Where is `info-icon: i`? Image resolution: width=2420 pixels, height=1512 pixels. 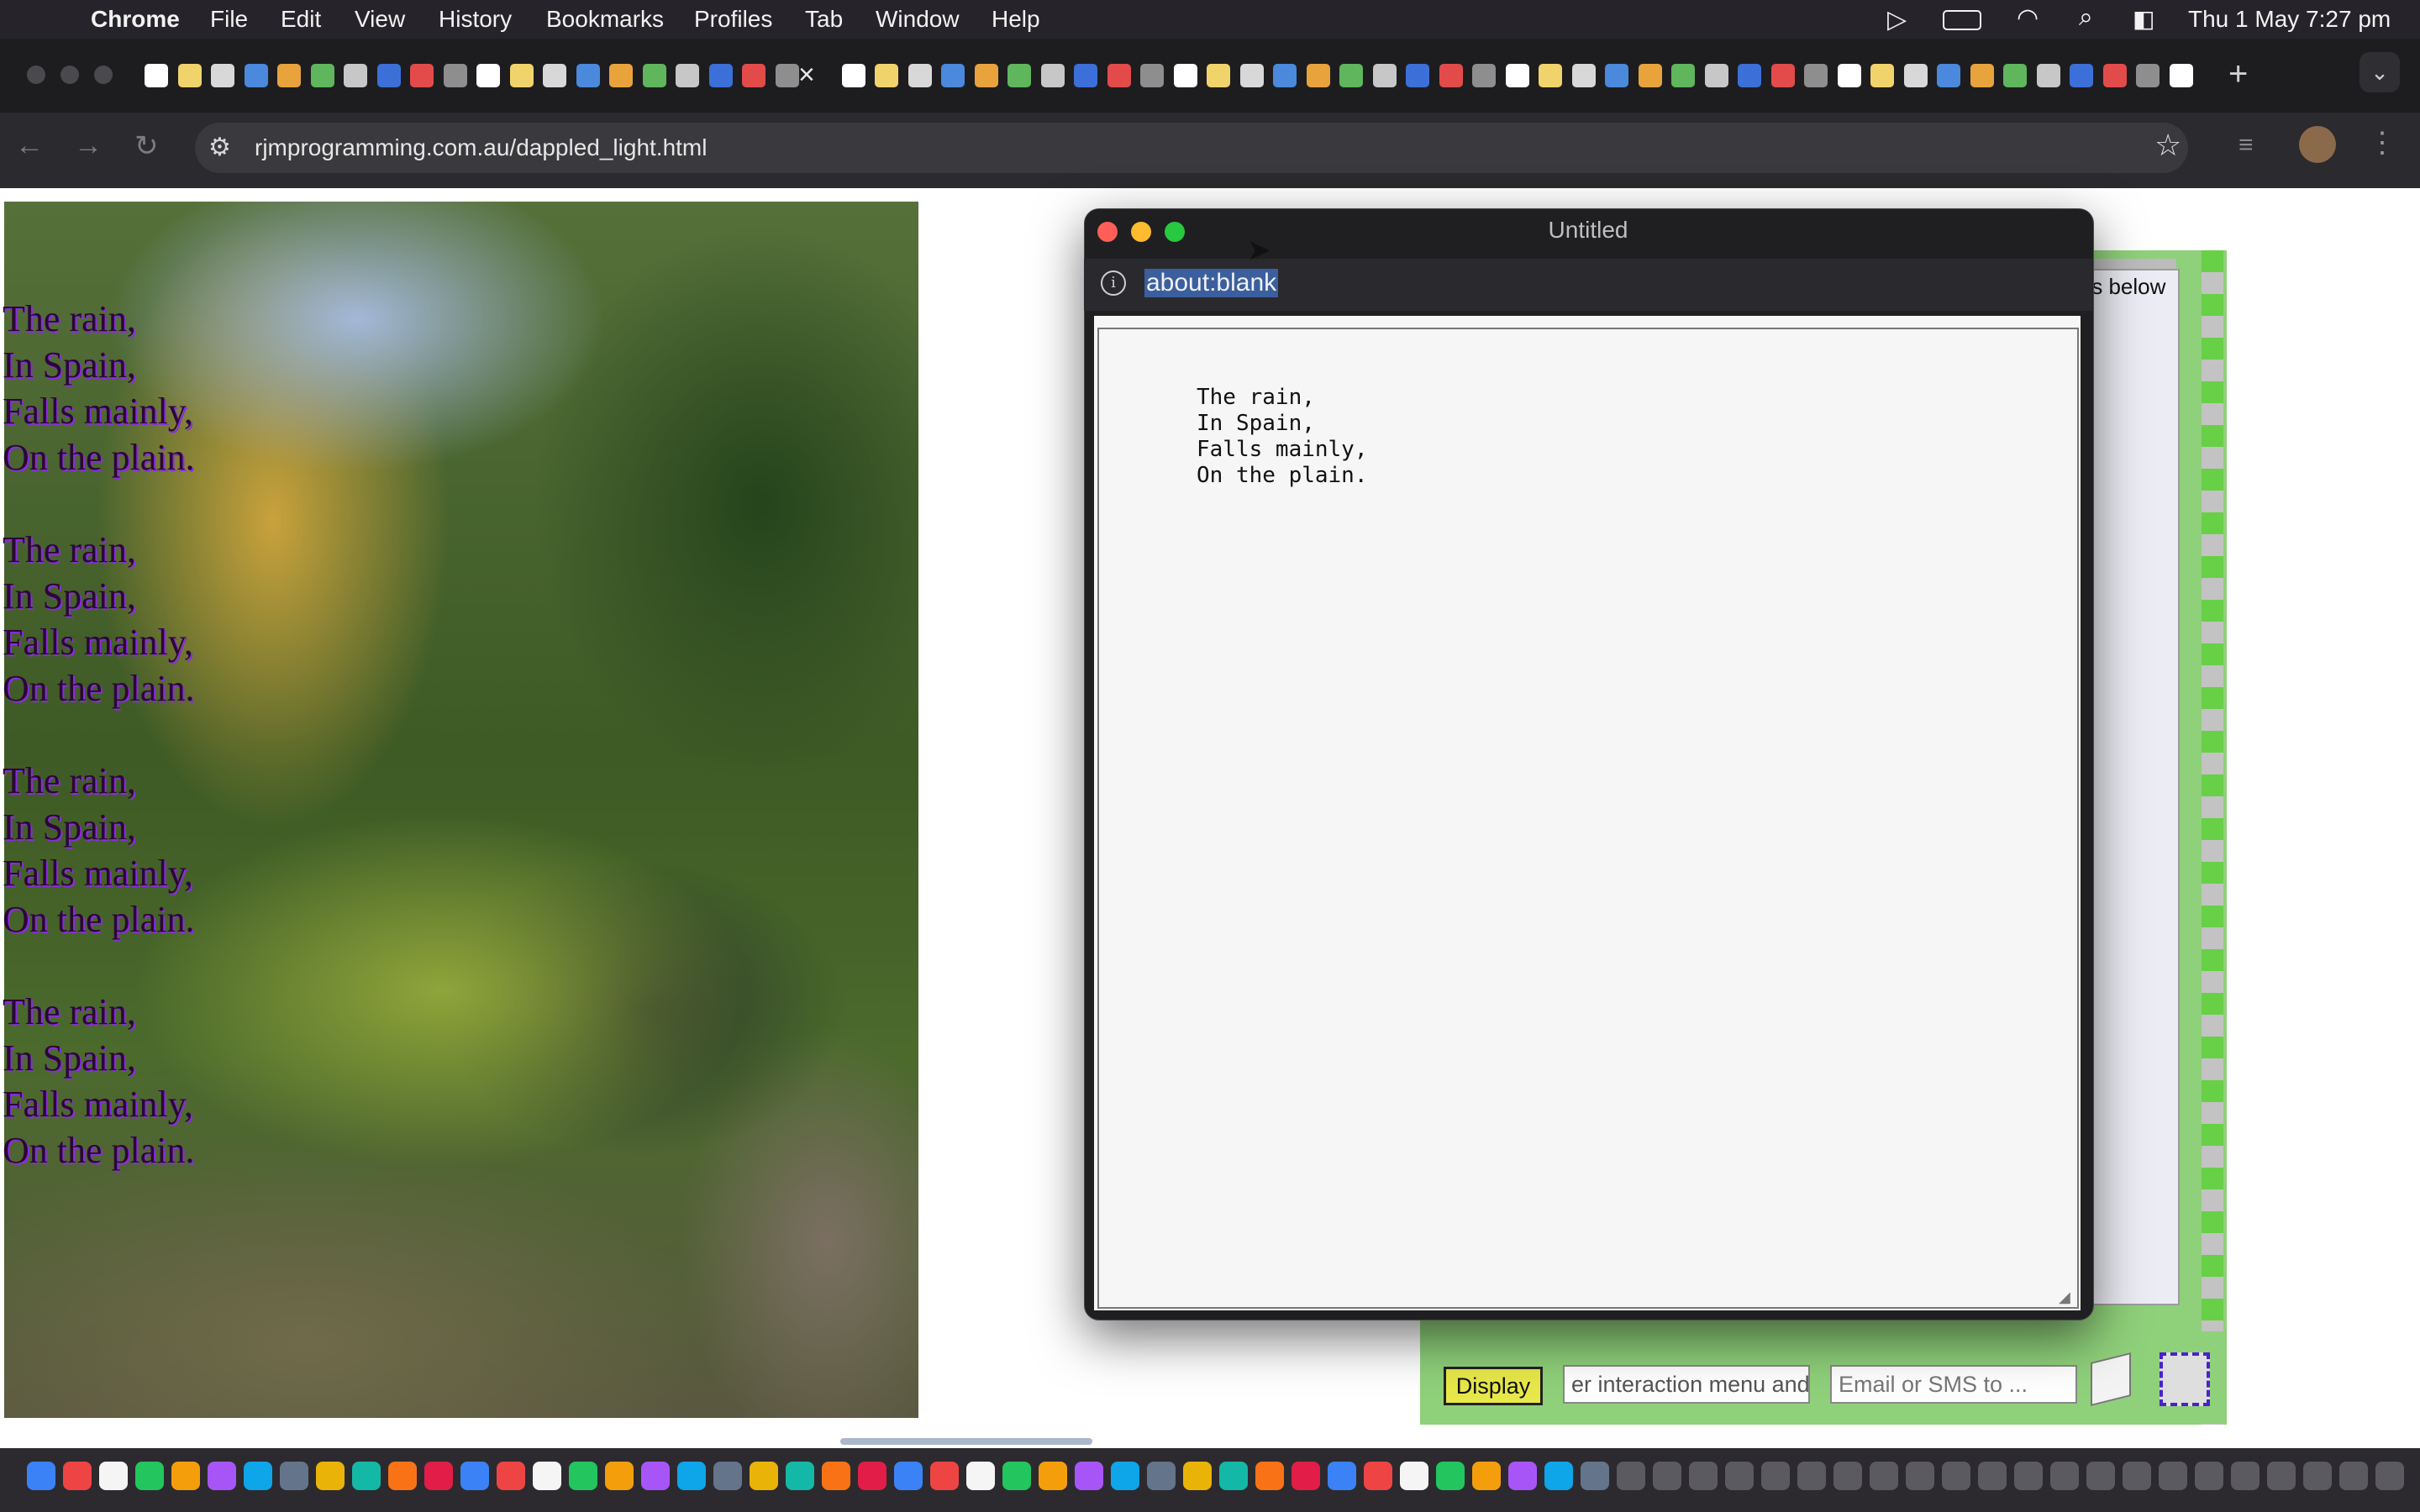
info-icon: i is located at coordinates (1113, 283).